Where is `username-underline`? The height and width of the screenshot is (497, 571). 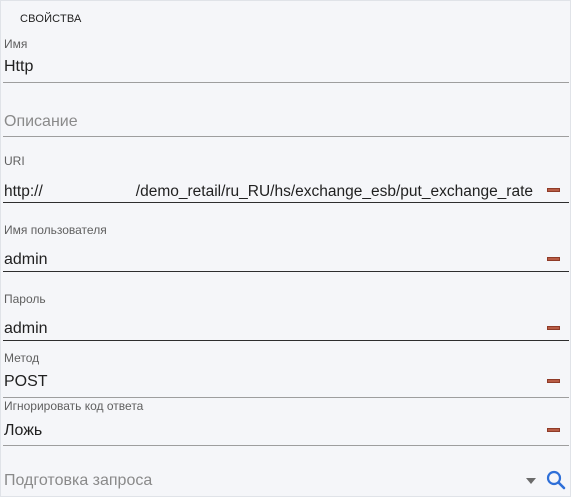 username-underline is located at coordinates (286, 271).